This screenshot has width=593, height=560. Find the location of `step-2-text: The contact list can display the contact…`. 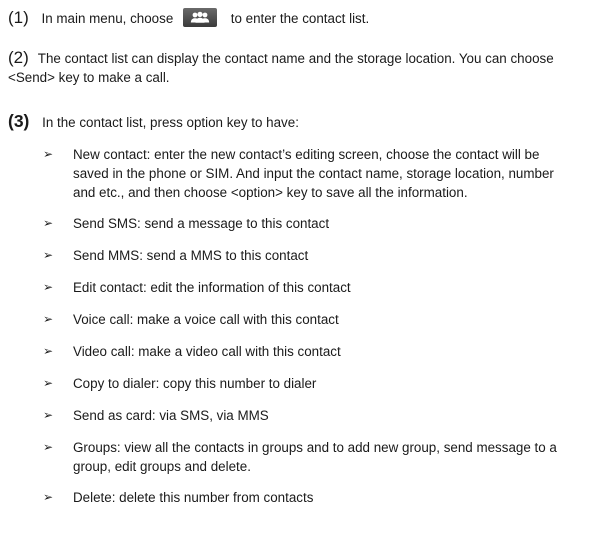

step-2-text: The contact list can display the contact… is located at coordinates (281, 68).